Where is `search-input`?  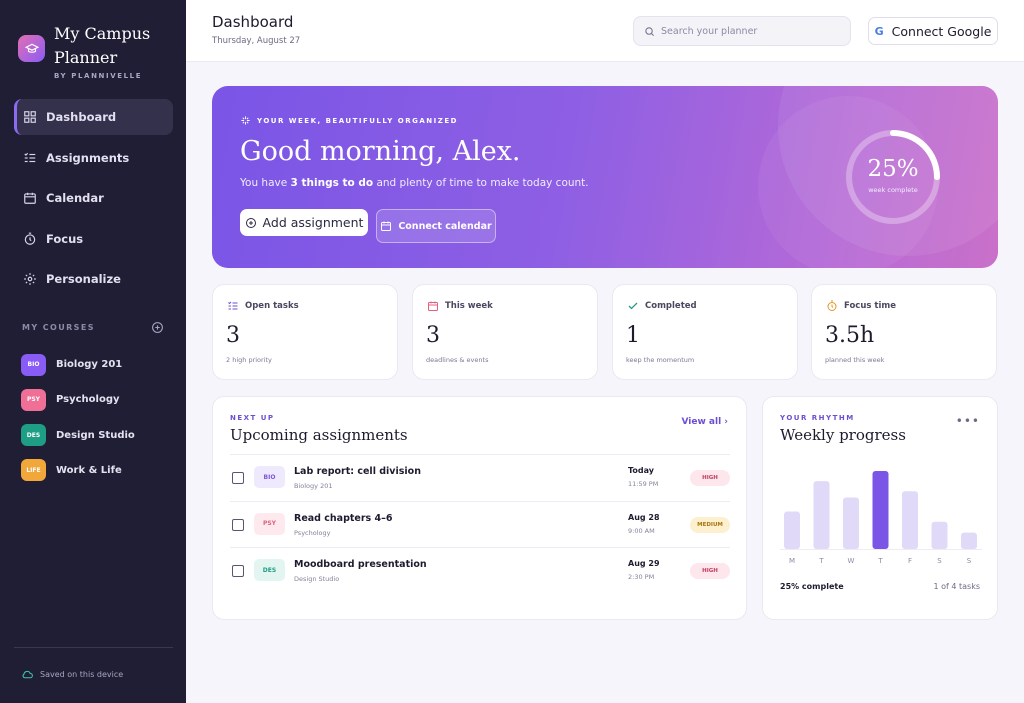 search-input is located at coordinates (751, 31).